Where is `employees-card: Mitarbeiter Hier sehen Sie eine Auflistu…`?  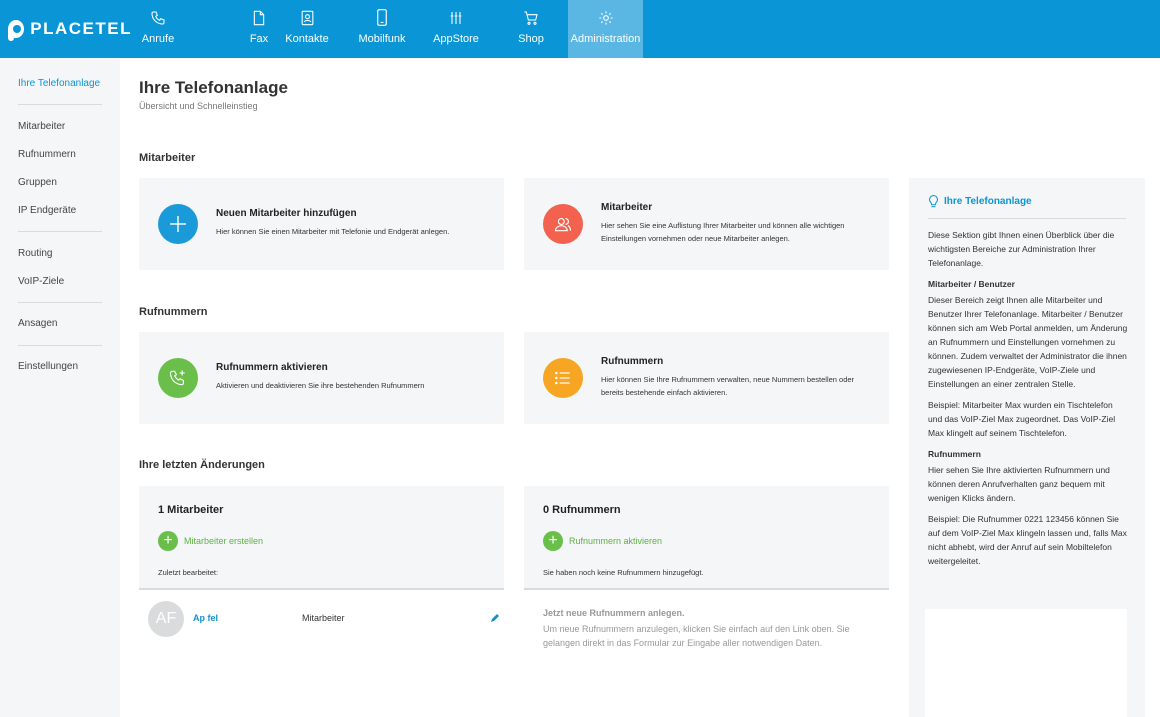 employees-card: Mitarbeiter Hier sehen Sie eine Auflistu… is located at coordinates (706, 224).